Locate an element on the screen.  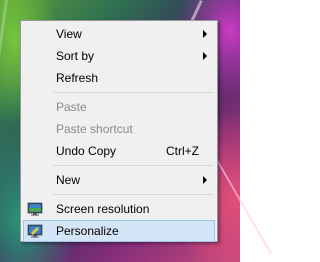
menu-item-undo-copy: Undo Copy Ctrl+Z is located at coordinates (119, 151).